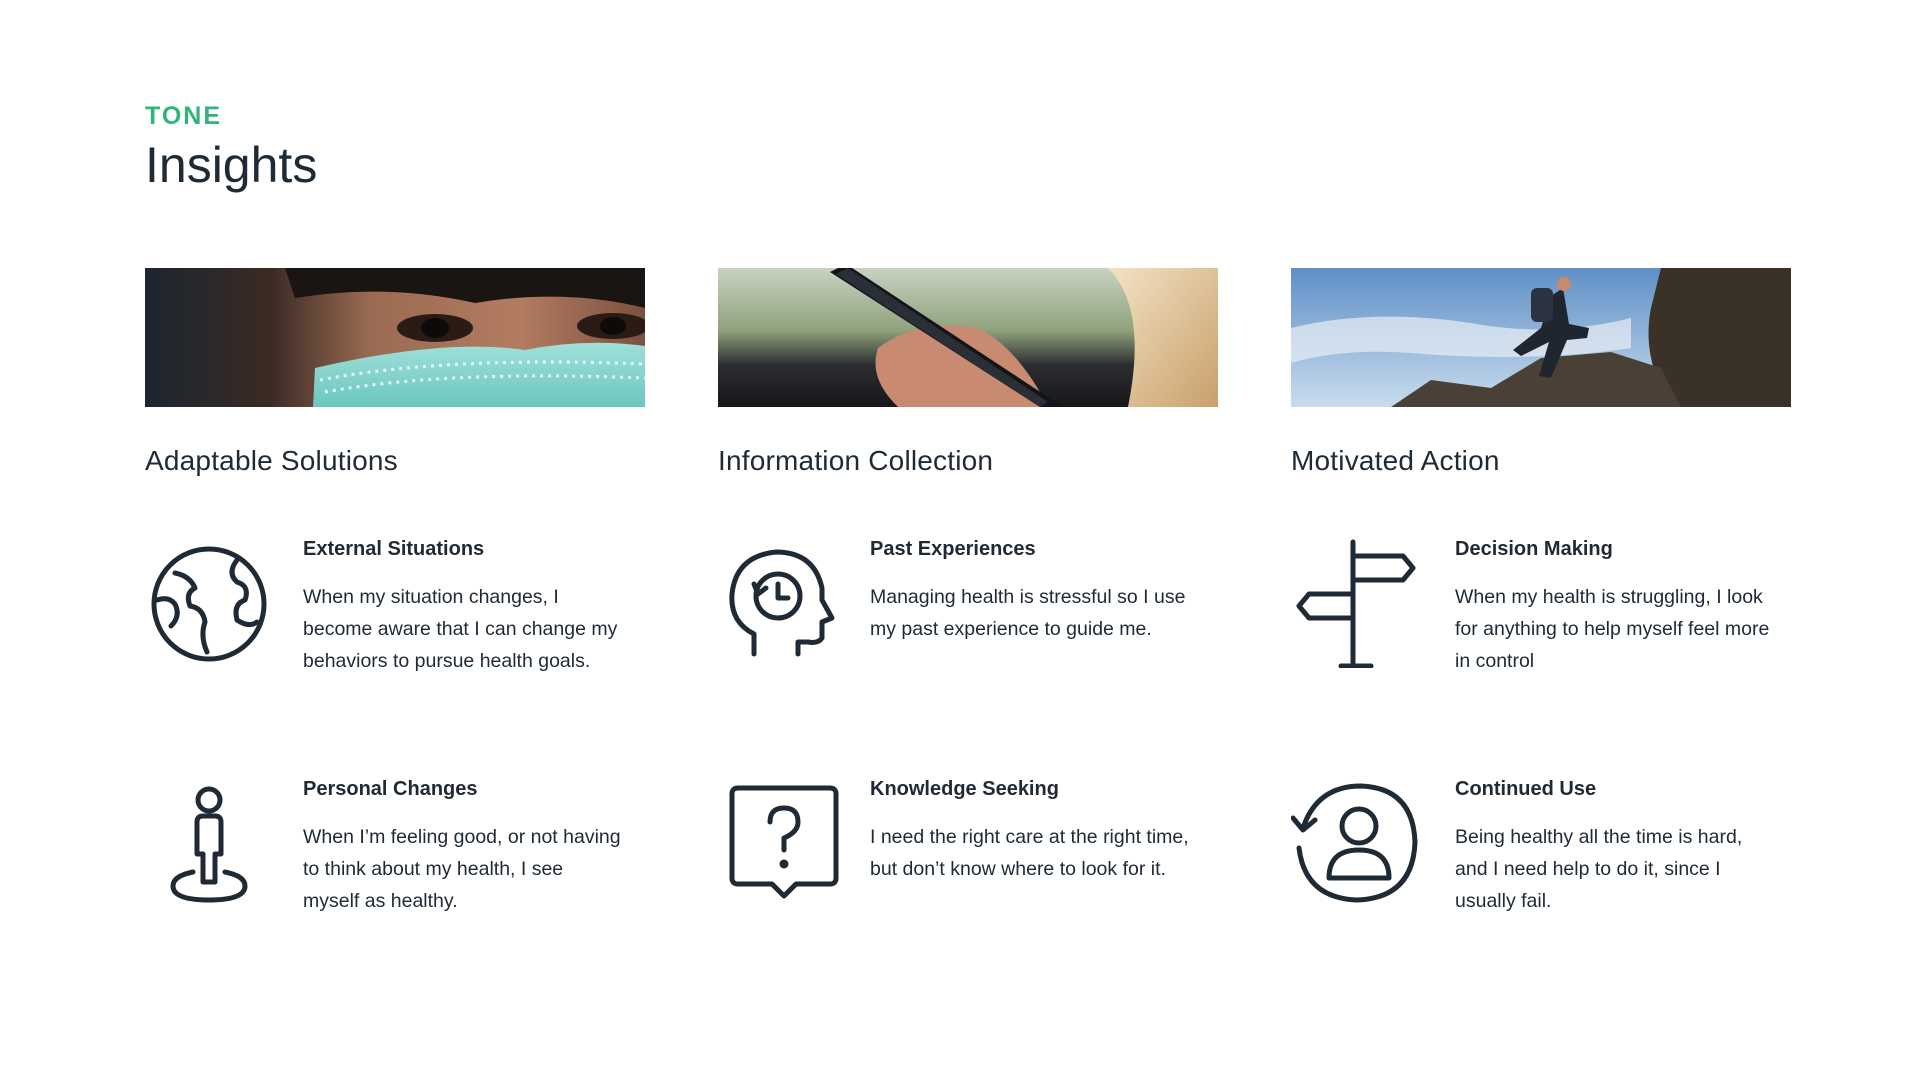 Image resolution: width=1920 pixels, height=1080 pixels. What do you see at coordinates (1541, 337) in the screenshot?
I see `hiker-climbing-photo` at bounding box center [1541, 337].